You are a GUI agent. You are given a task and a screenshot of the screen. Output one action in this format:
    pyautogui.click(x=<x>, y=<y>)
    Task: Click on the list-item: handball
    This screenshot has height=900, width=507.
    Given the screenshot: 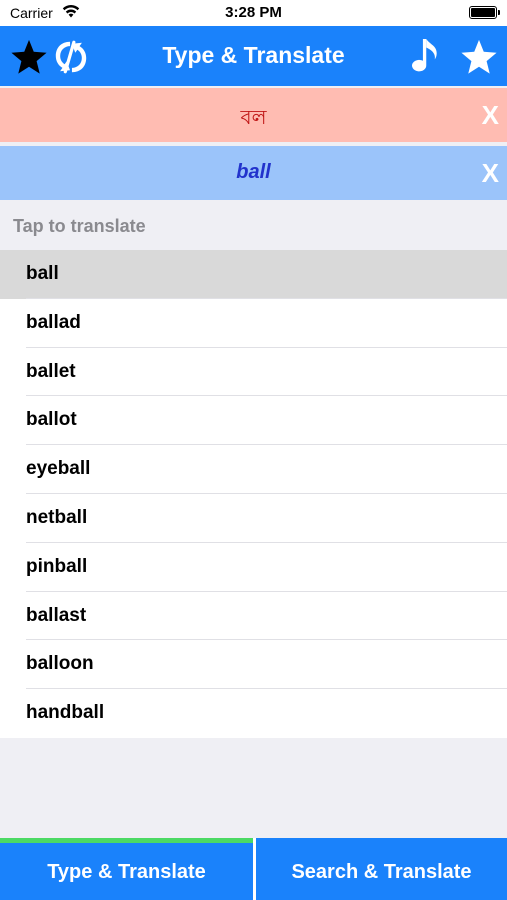 What is the action you would take?
    pyautogui.click(x=253, y=713)
    